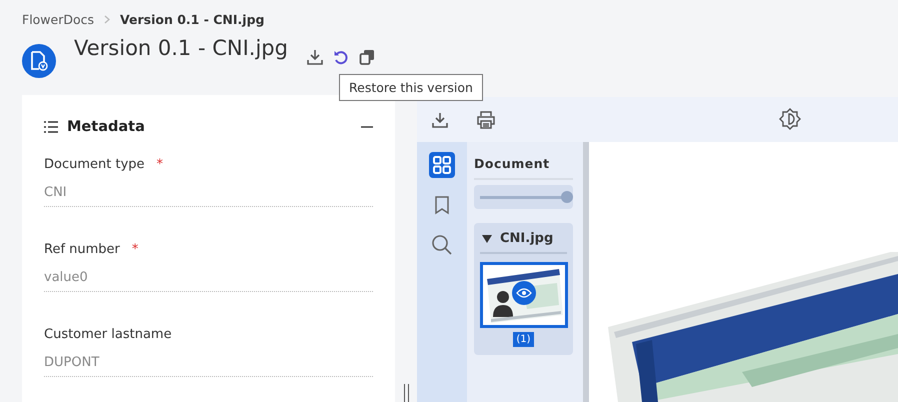 The width and height of the screenshot is (898, 402). I want to click on contrast-icon, so click(790, 119).